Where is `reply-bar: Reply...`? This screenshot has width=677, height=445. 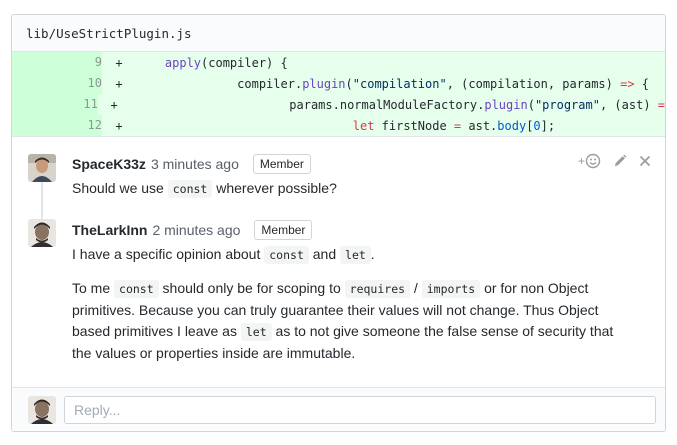 reply-bar: Reply... is located at coordinates (338, 409).